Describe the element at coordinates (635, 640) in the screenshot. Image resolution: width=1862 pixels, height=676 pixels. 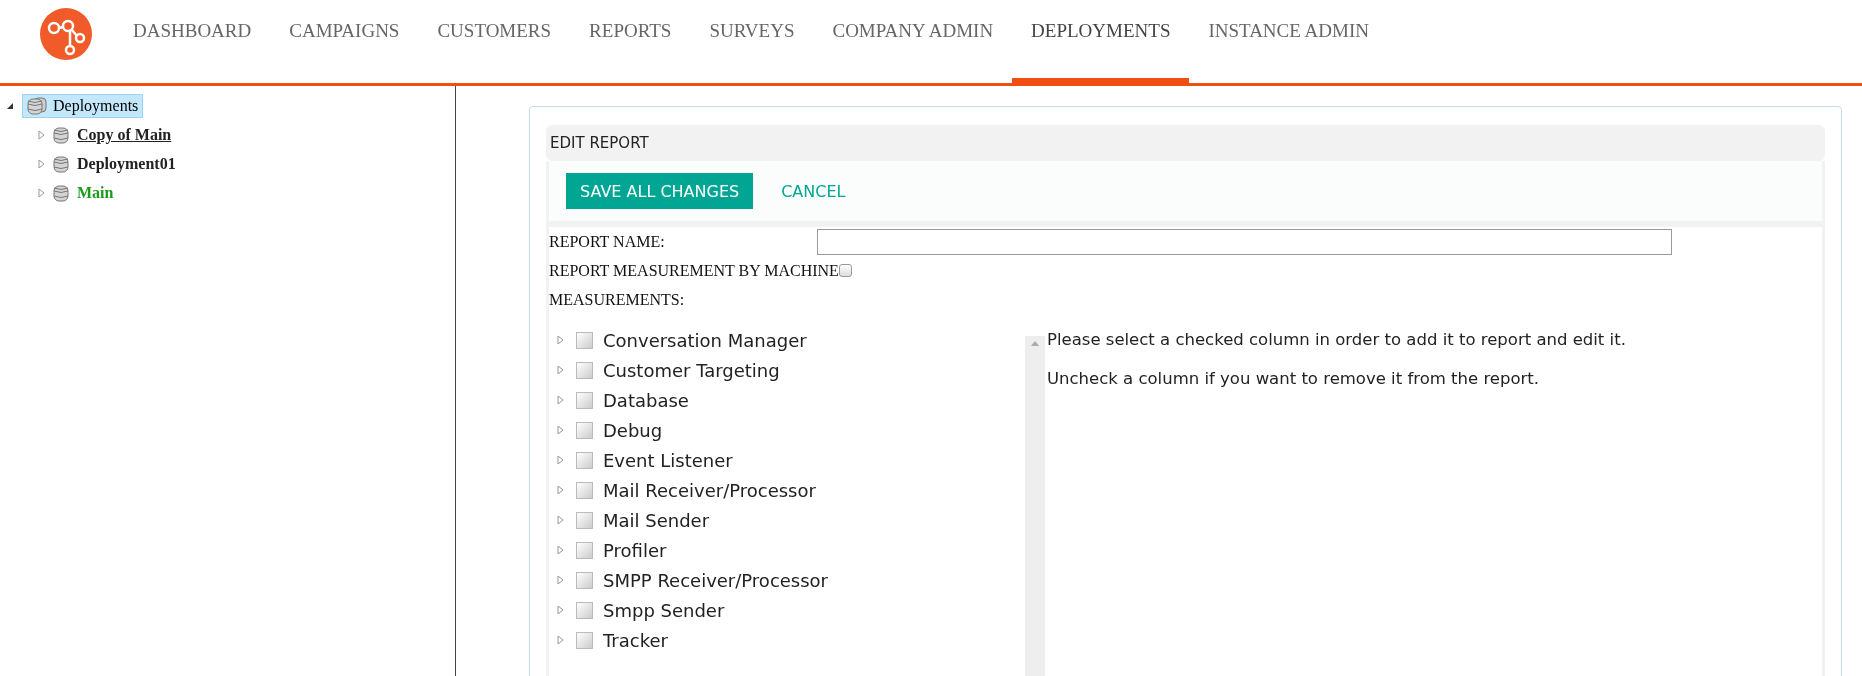
I see `tree-item: Tracker` at that location.